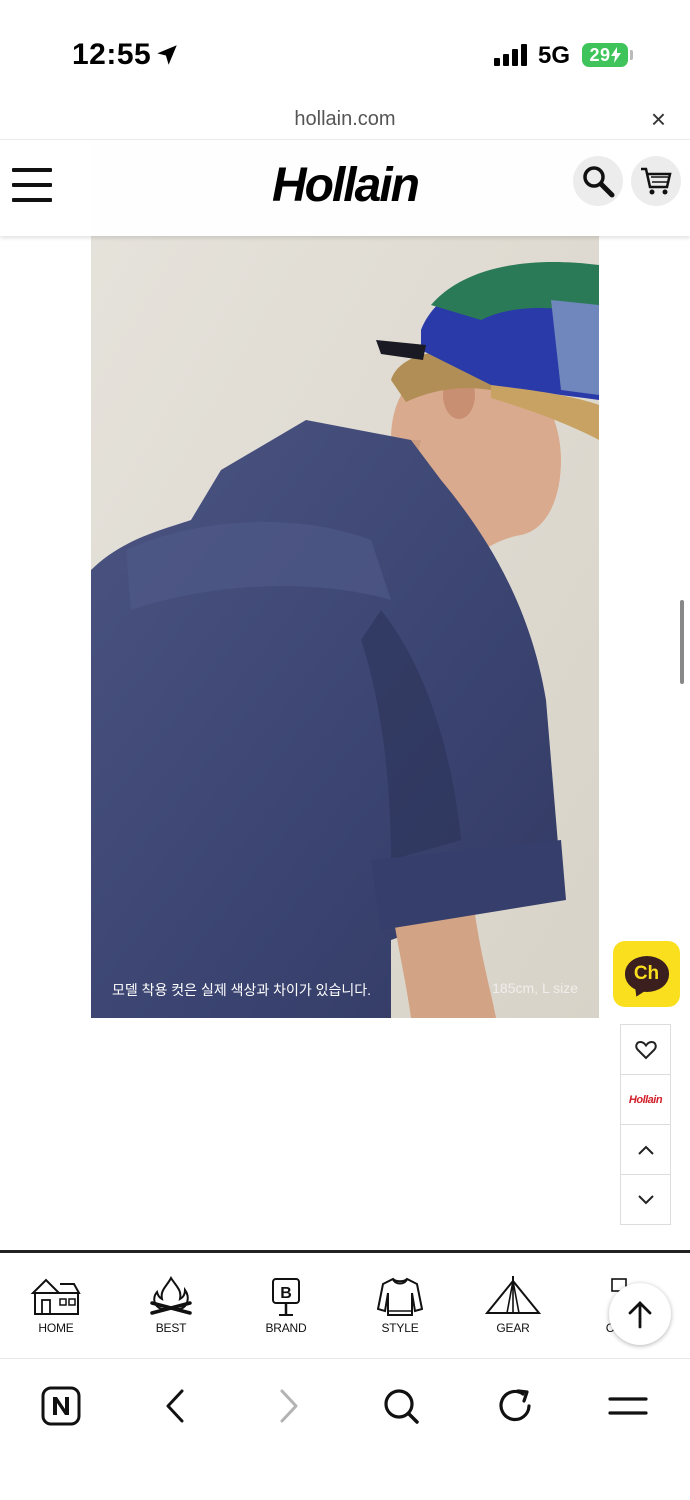 Image resolution: width=690 pixels, height=1500 pixels. I want to click on kakao-chat-icon: Ch, so click(646, 974).